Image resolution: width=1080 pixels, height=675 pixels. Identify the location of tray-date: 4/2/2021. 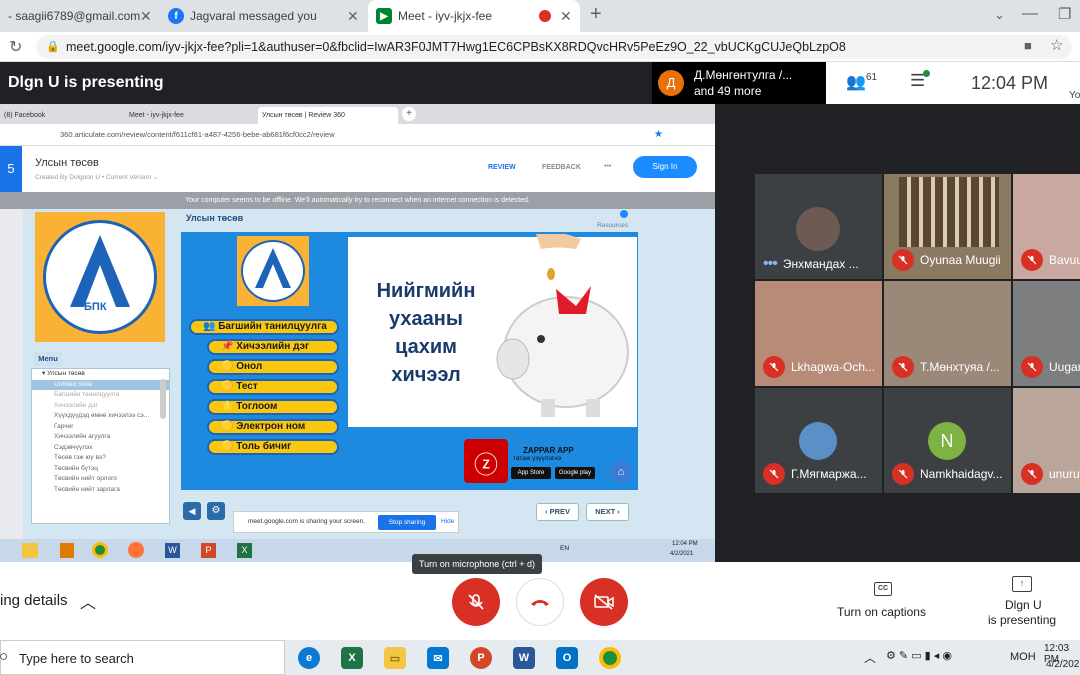
(1063, 664).